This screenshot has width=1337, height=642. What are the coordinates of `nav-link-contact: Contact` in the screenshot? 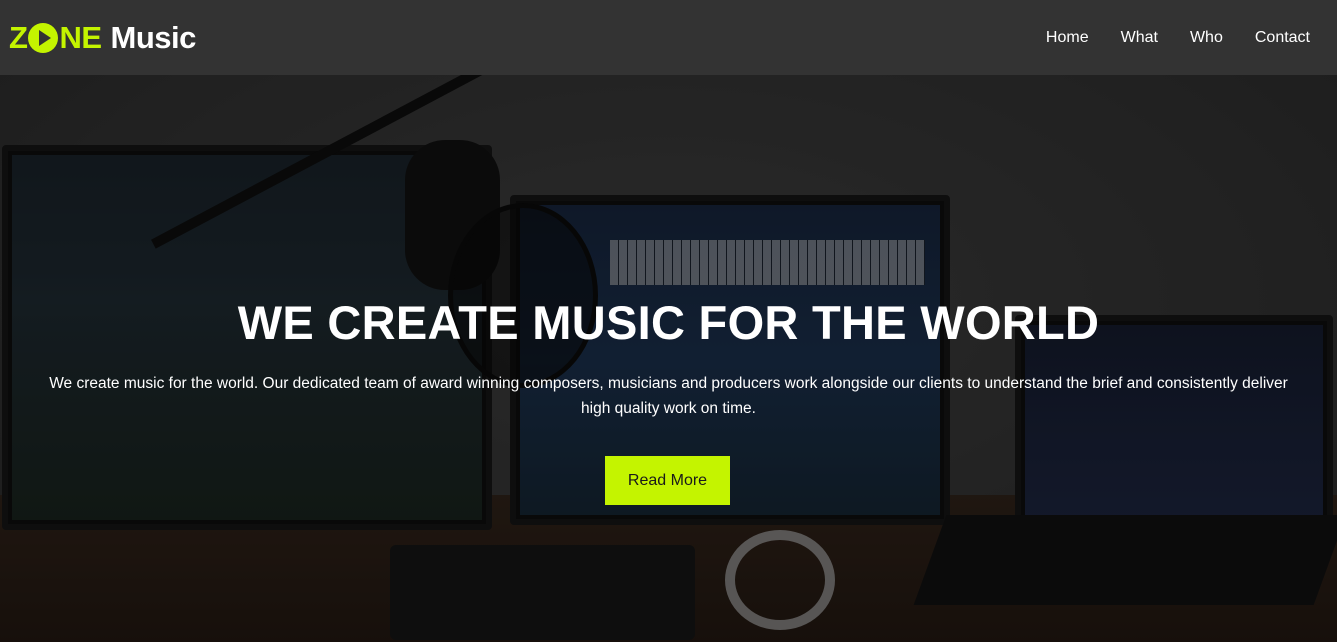 It's located at (1282, 38).